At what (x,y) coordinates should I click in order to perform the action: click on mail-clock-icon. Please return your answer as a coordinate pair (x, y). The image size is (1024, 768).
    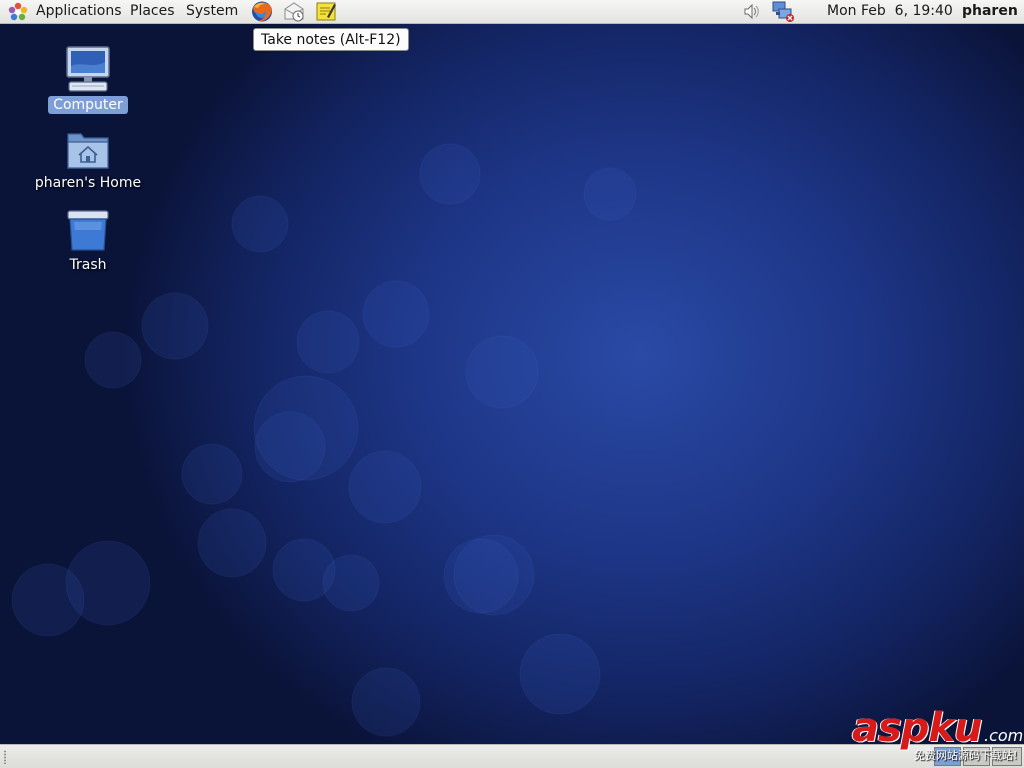
    Looking at the image, I should click on (294, 12).